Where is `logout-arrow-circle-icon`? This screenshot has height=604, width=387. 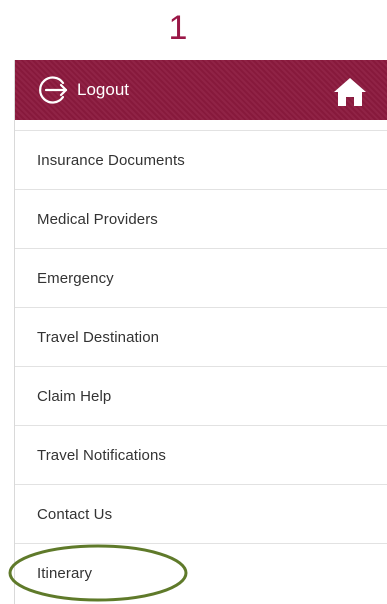 logout-arrow-circle-icon is located at coordinates (53, 90).